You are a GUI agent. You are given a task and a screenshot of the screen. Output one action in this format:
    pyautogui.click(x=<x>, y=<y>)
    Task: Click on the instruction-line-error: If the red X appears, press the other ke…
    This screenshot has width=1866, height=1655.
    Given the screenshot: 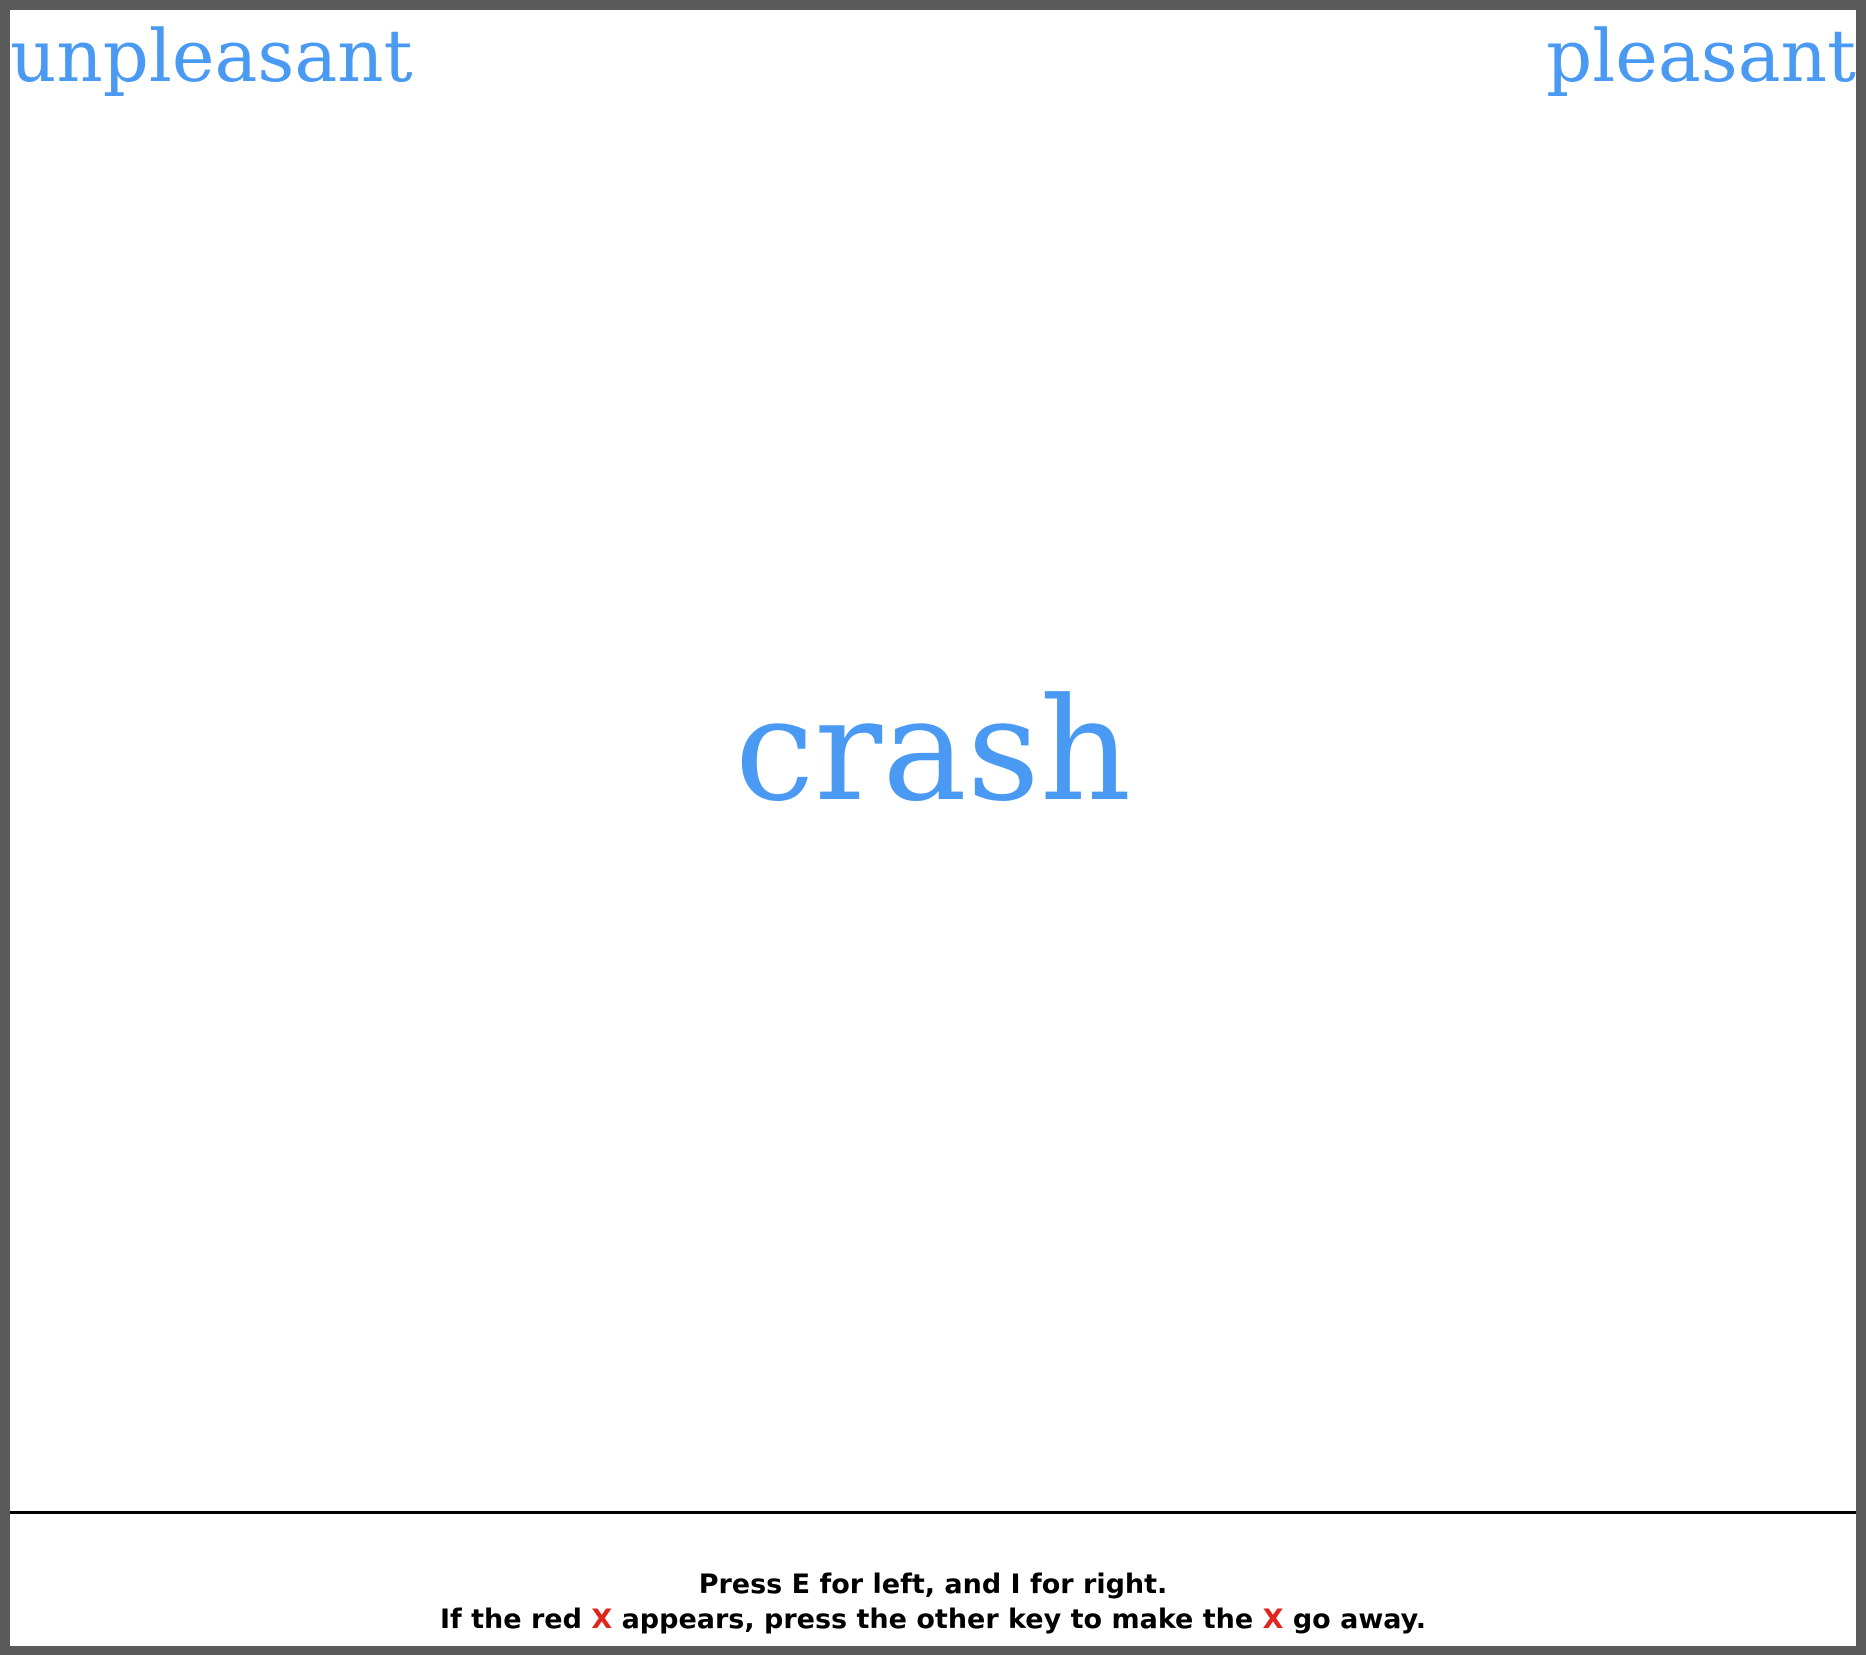 What is the action you would take?
    pyautogui.click(x=933, y=1619)
    